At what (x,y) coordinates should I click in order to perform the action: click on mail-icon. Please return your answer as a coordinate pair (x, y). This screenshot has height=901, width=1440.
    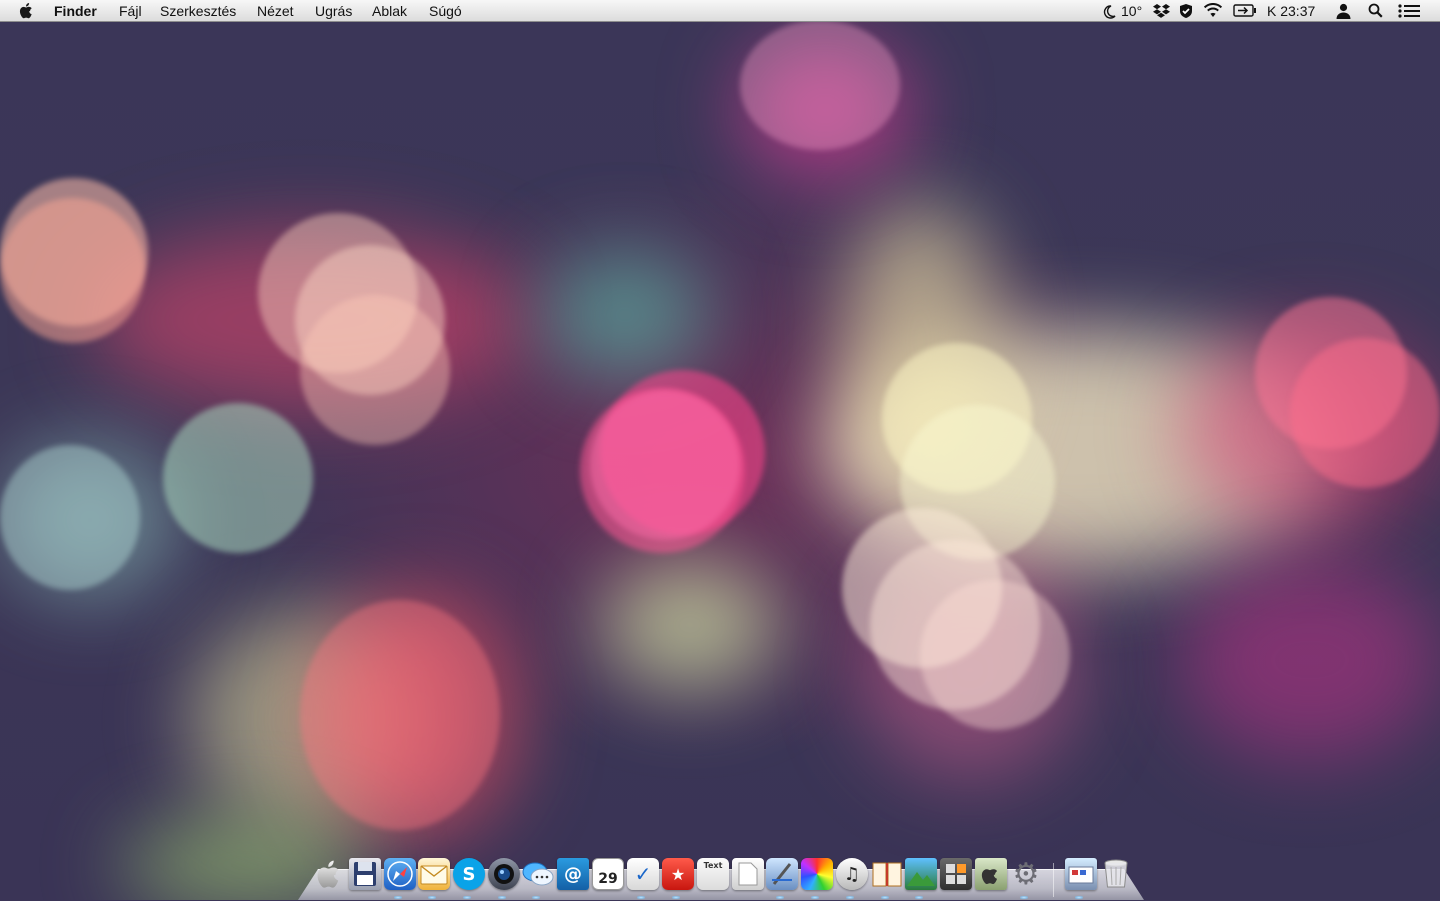
    Looking at the image, I should click on (434, 875).